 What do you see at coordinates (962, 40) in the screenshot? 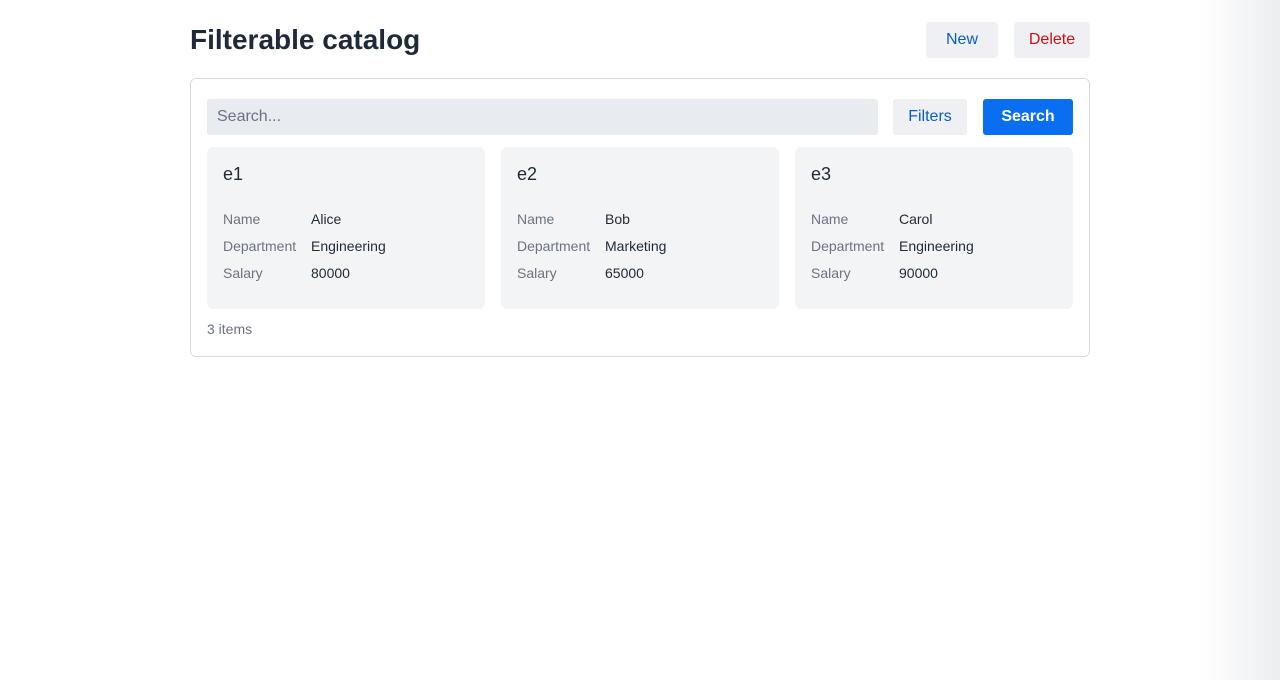
I see `new-button: New` at bounding box center [962, 40].